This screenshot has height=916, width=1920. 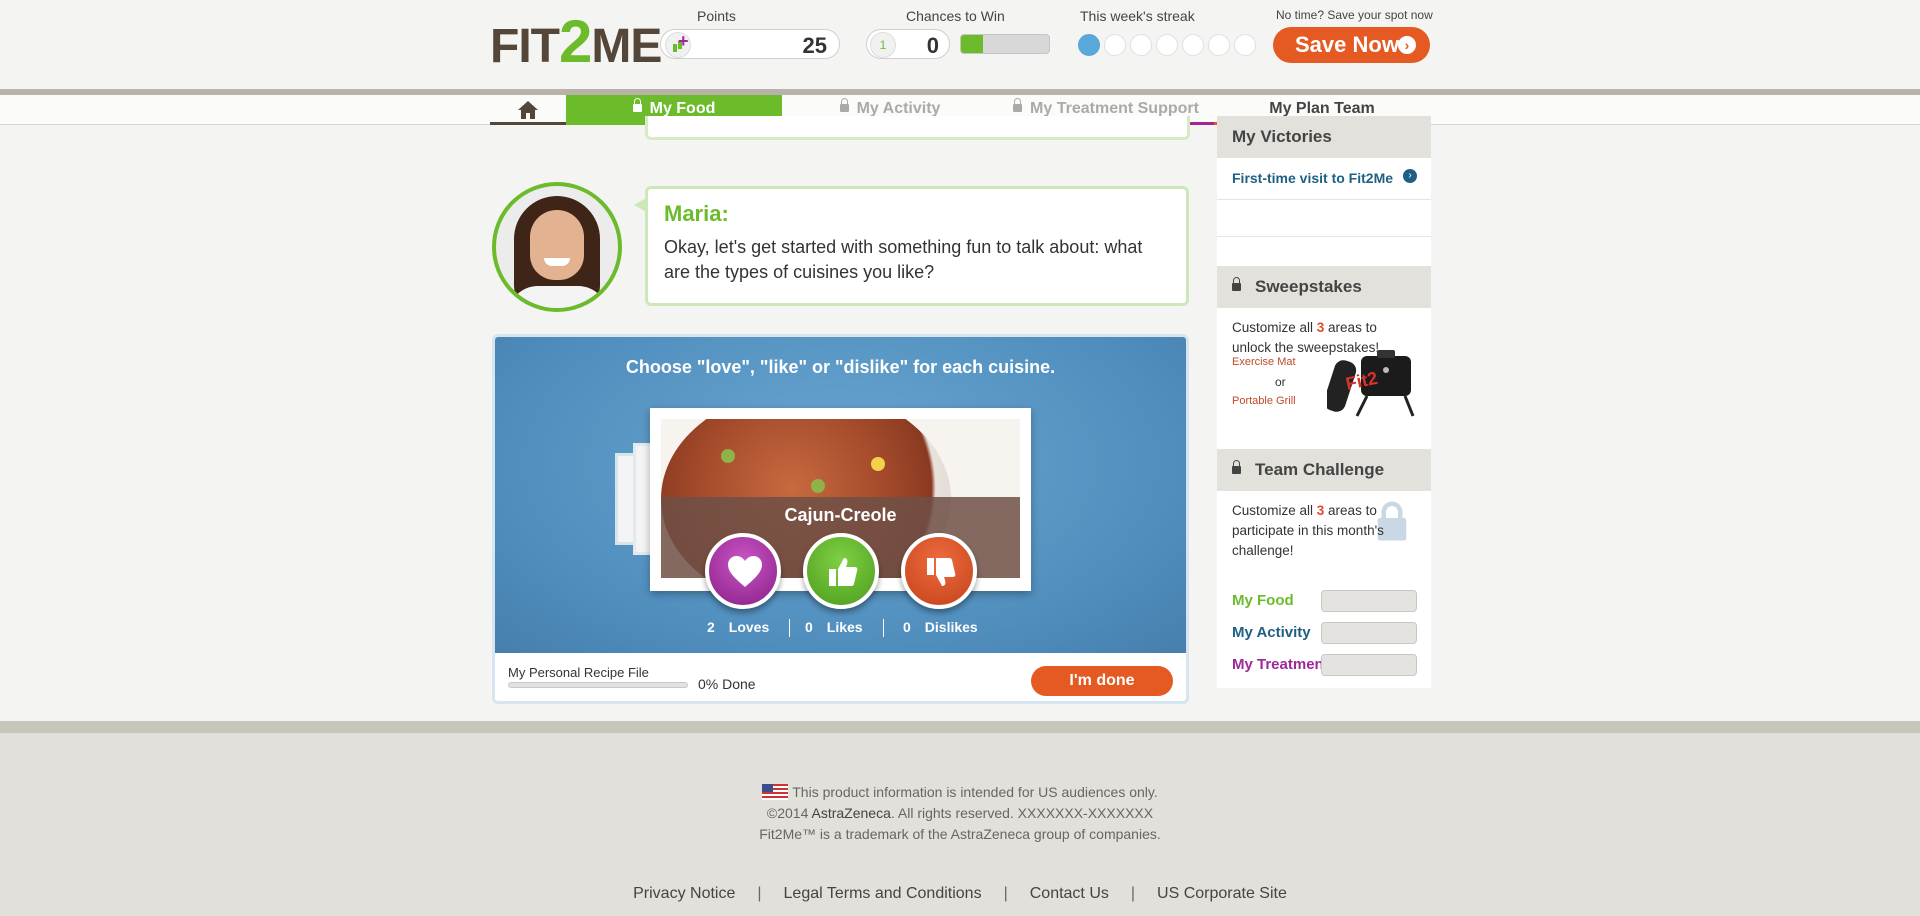 I want to click on prize-portable-grill: Portable Grill, so click(x=1264, y=401).